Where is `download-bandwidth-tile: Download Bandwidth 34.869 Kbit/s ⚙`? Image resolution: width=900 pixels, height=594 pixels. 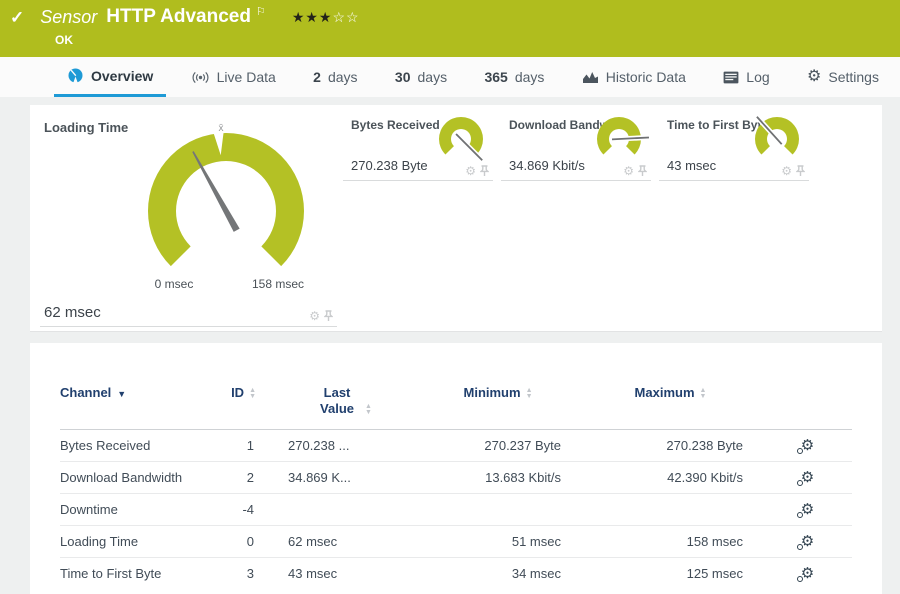
download-bandwidth-tile: Download Bandwidth 34.869 Kbit/s ⚙ is located at coordinates (576, 147).